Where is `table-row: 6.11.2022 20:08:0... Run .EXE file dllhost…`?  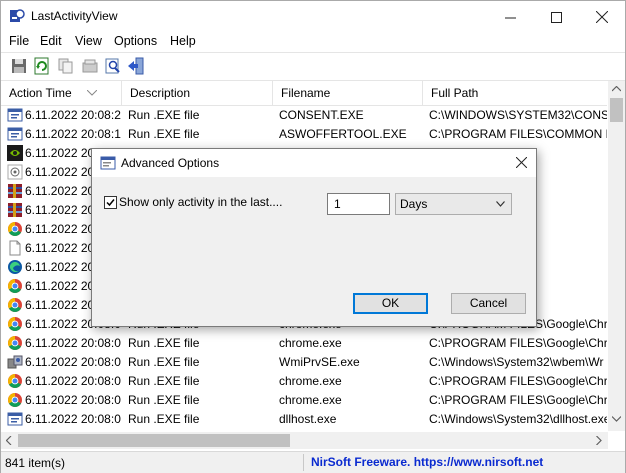 table-row: 6.11.2022 20:08:0... Run .EXE file dllhost… is located at coordinates (304, 419).